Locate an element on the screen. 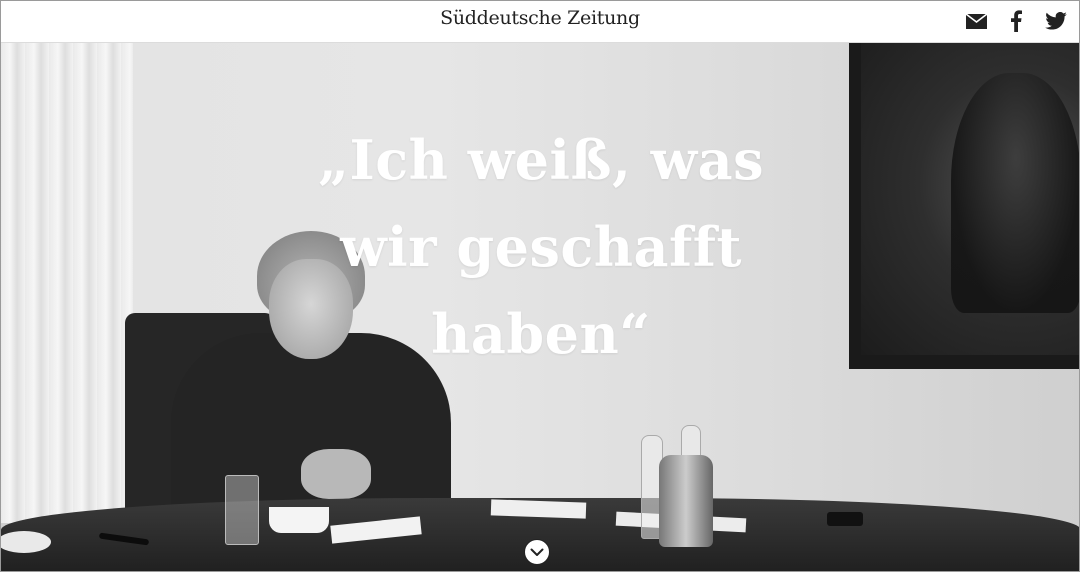 Image resolution: width=1080 pixels, height=572 pixels. share-bar is located at coordinates (1016, 21).